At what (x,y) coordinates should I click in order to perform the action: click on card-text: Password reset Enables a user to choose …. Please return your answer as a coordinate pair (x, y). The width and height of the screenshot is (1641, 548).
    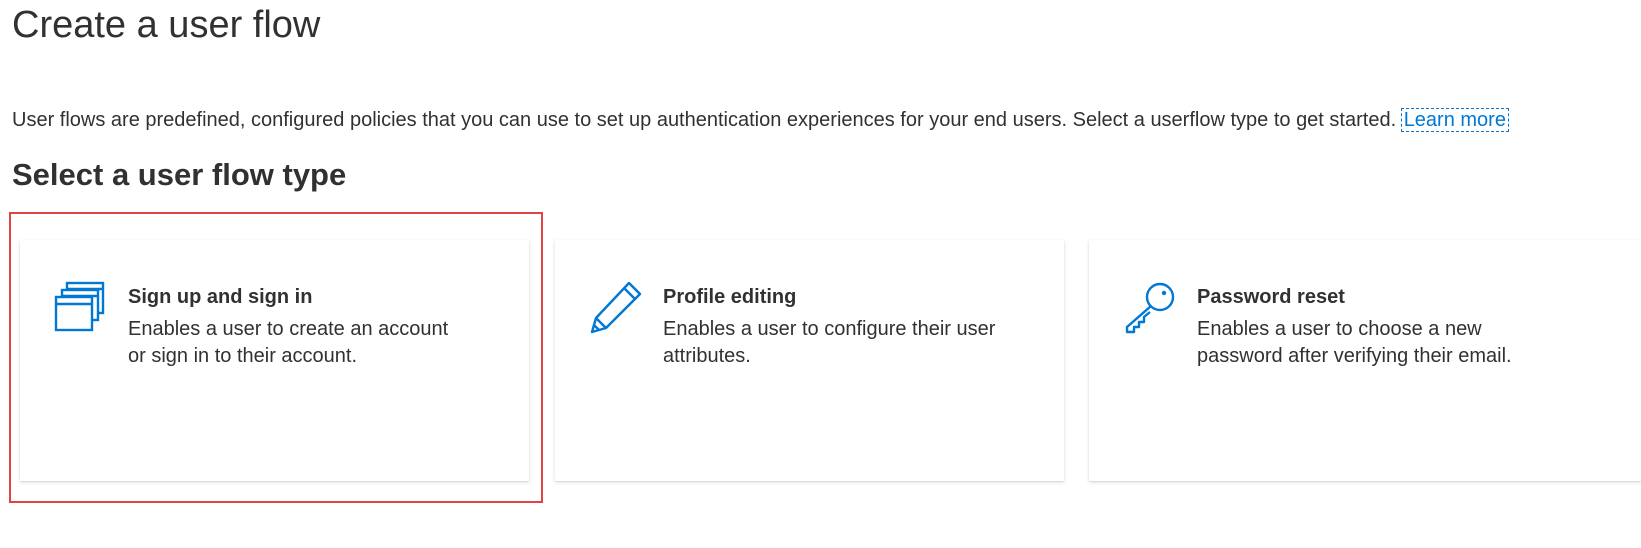
    Looking at the image, I should click on (1367, 327).